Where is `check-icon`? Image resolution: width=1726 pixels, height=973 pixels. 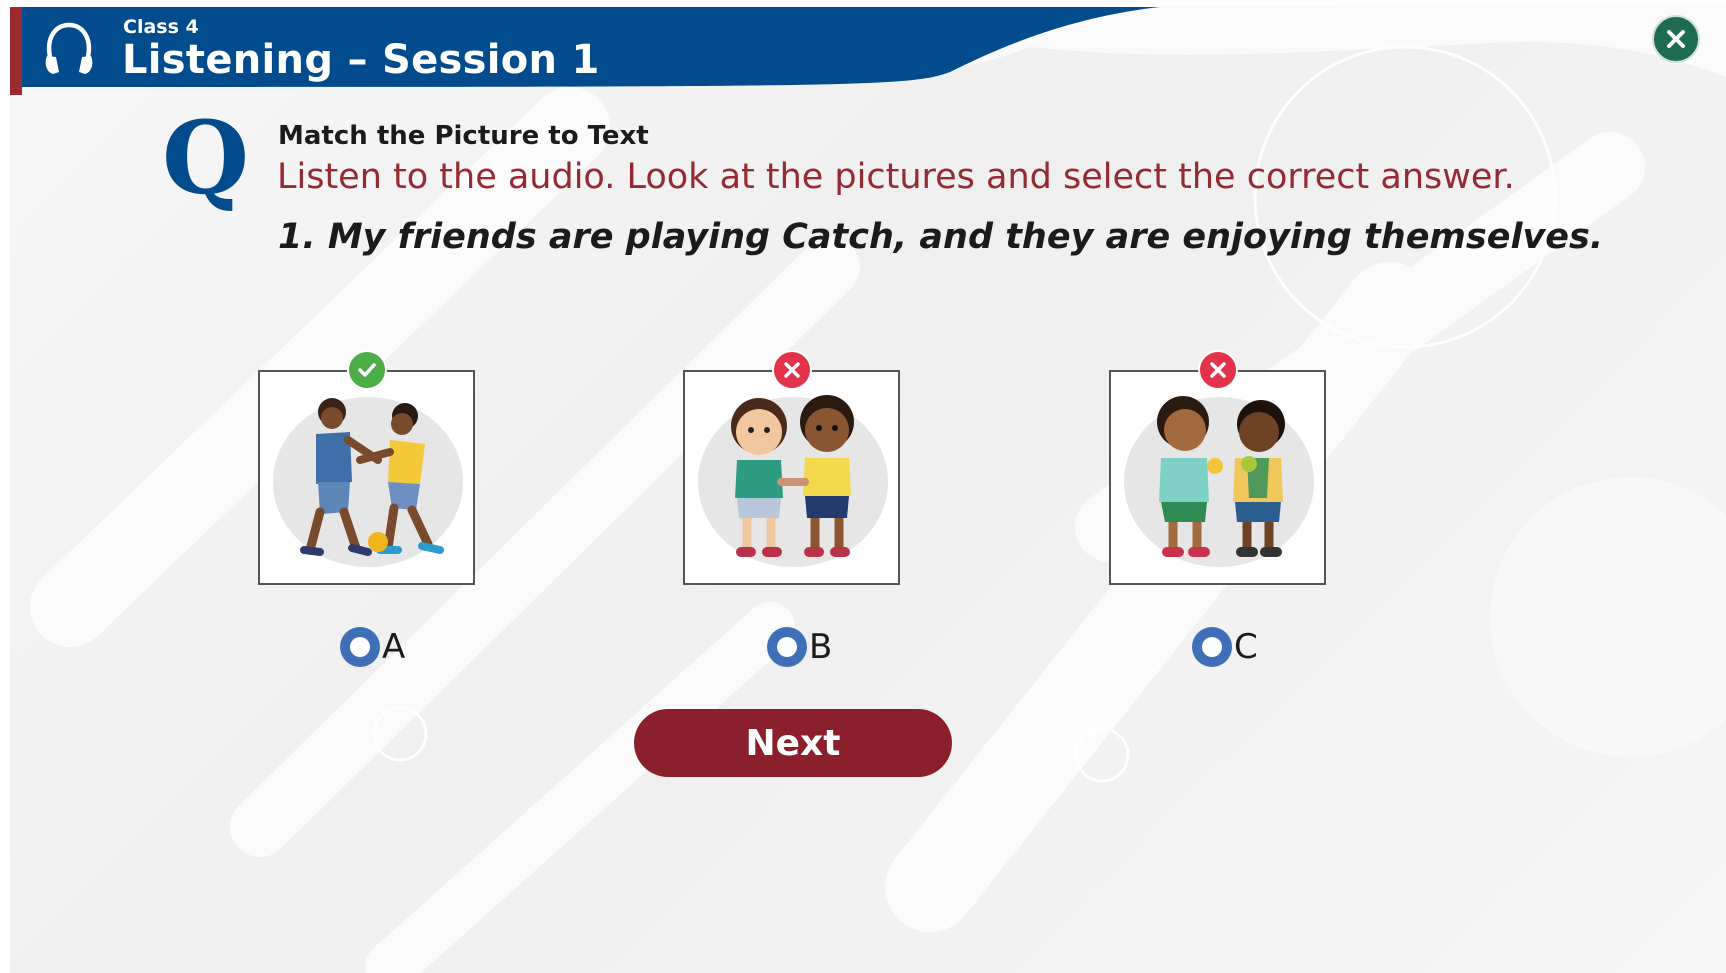
check-icon is located at coordinates (367, 370).